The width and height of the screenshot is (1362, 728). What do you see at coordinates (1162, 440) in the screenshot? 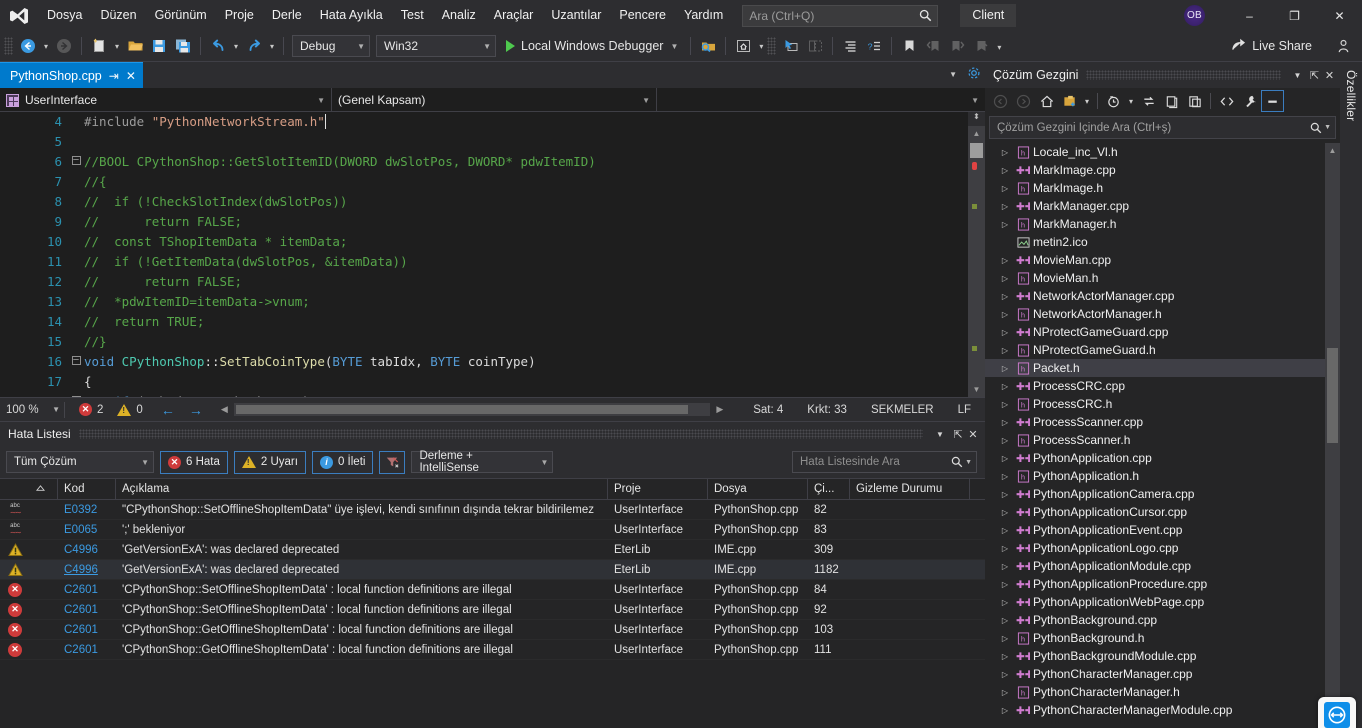
I see `list-item: ▷ h ProcessScanner.h` at bounding box center [1162, 440].